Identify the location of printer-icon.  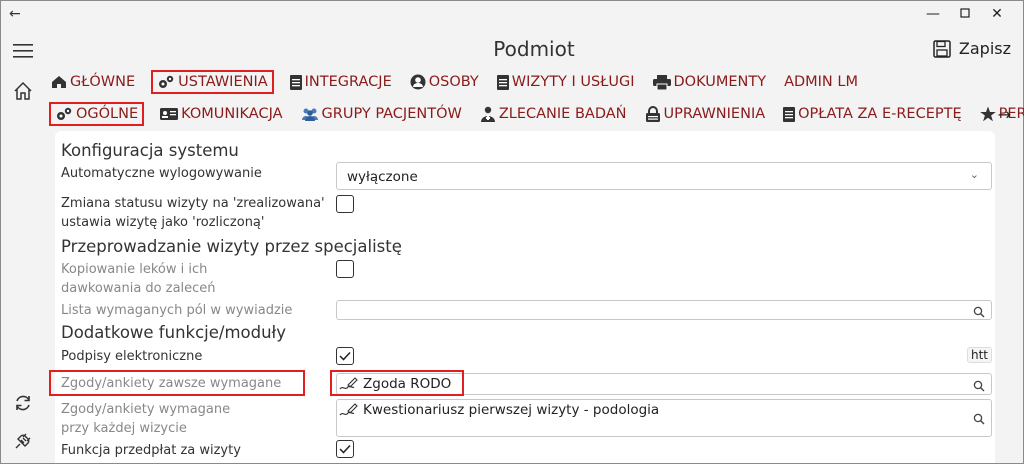
(661, 82).